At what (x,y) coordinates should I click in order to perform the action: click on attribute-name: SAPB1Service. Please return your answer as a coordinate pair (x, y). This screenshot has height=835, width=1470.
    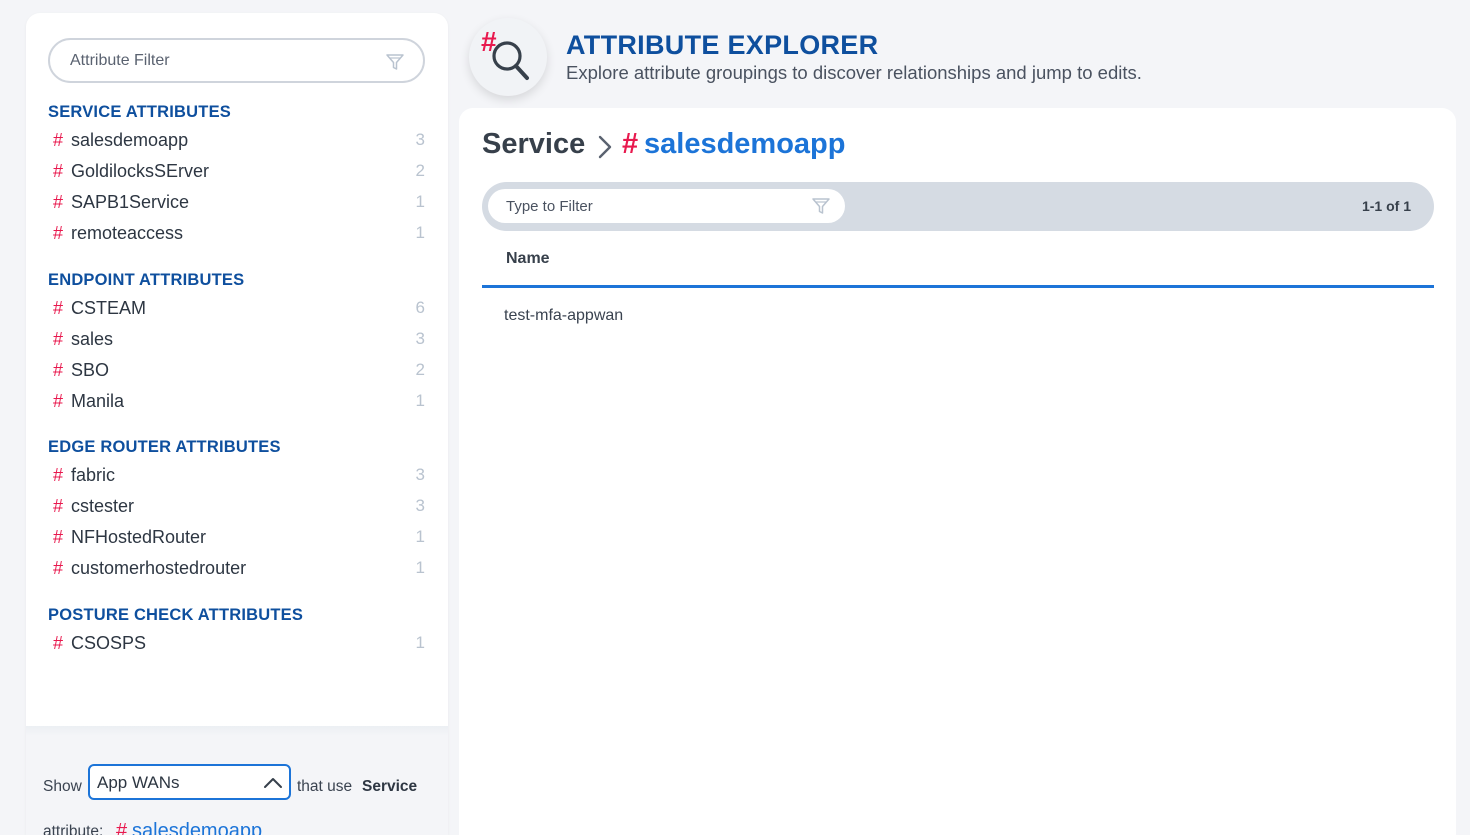
    Looking at the image, I should click on (130, 202).